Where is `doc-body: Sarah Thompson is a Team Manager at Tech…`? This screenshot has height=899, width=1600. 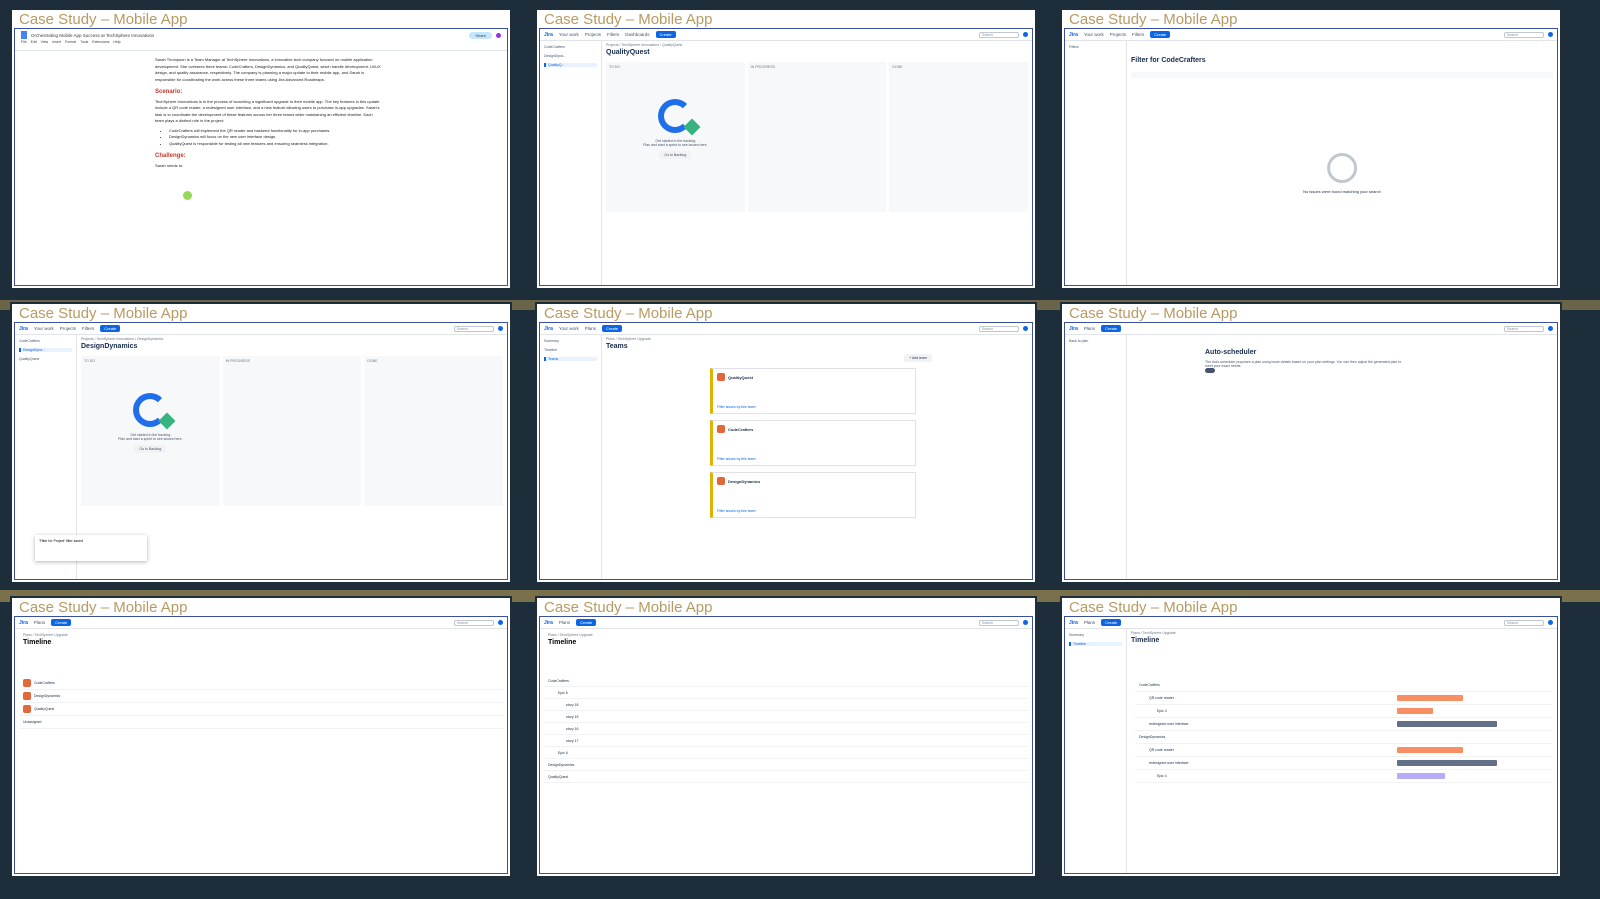 doc-body: Sarah Thompson is a Team Manager at Tech… is located at coordinates (268, 113).